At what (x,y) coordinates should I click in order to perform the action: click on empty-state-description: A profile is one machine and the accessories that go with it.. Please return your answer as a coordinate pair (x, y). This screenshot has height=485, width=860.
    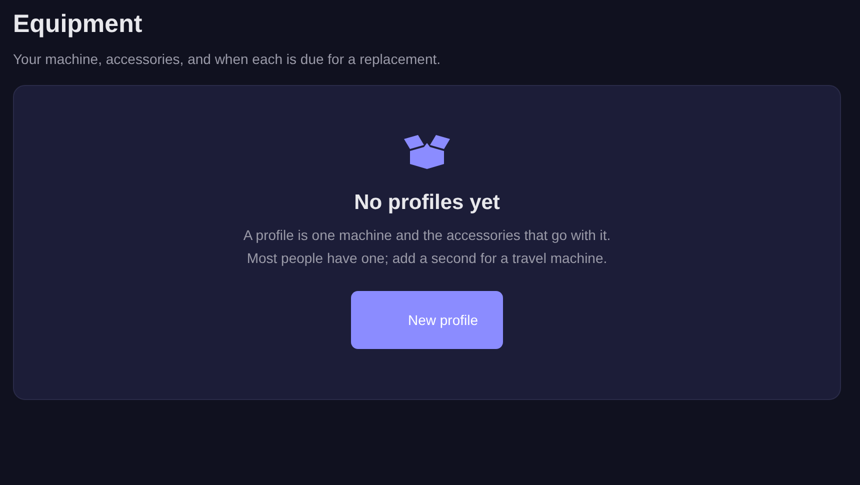
    Looking at the image, I should click on (427, 235).